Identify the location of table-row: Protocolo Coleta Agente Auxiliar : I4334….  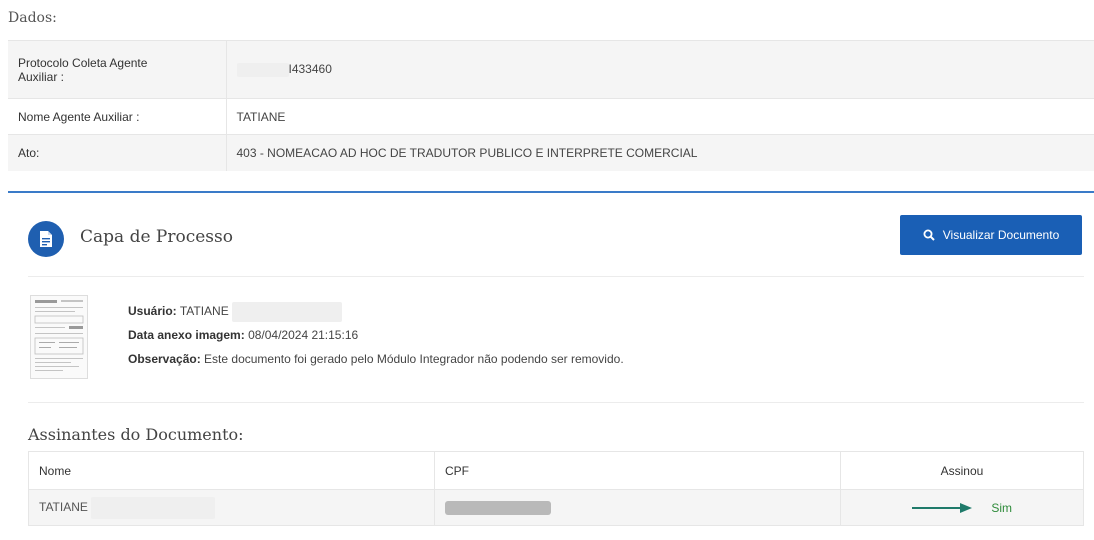
(551, 69).